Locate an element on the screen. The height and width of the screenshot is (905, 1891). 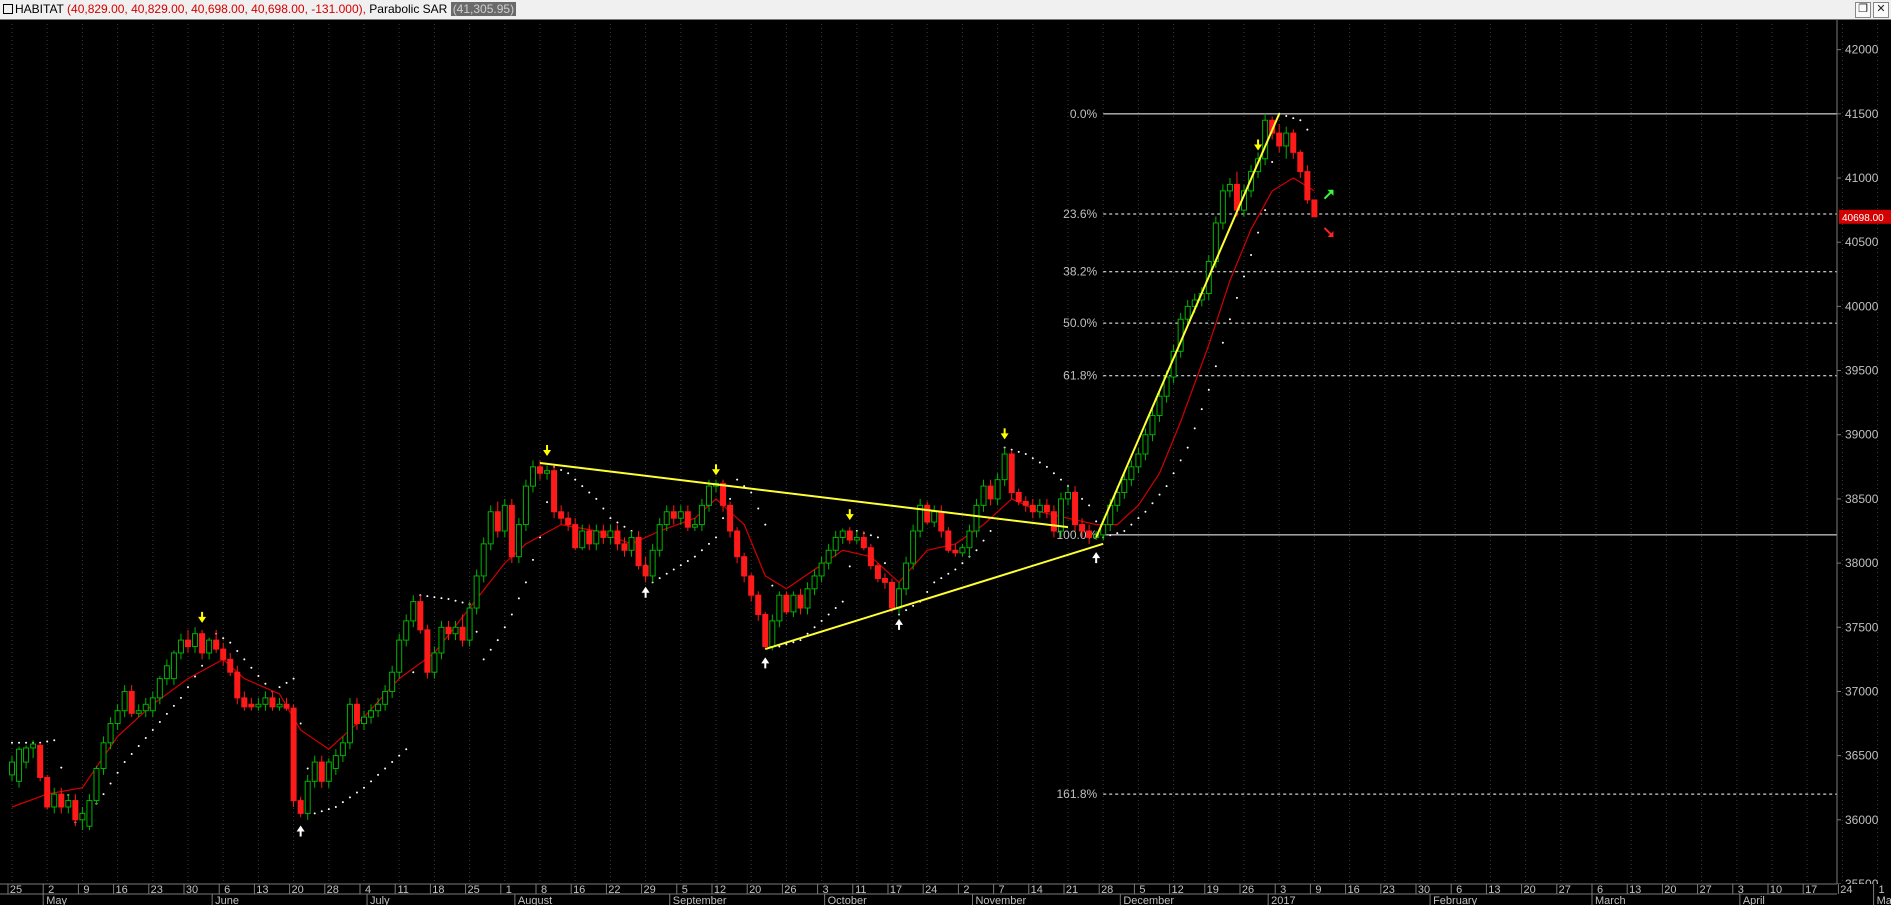
day-tick-label: 20 is located at coordinates (755, 890).